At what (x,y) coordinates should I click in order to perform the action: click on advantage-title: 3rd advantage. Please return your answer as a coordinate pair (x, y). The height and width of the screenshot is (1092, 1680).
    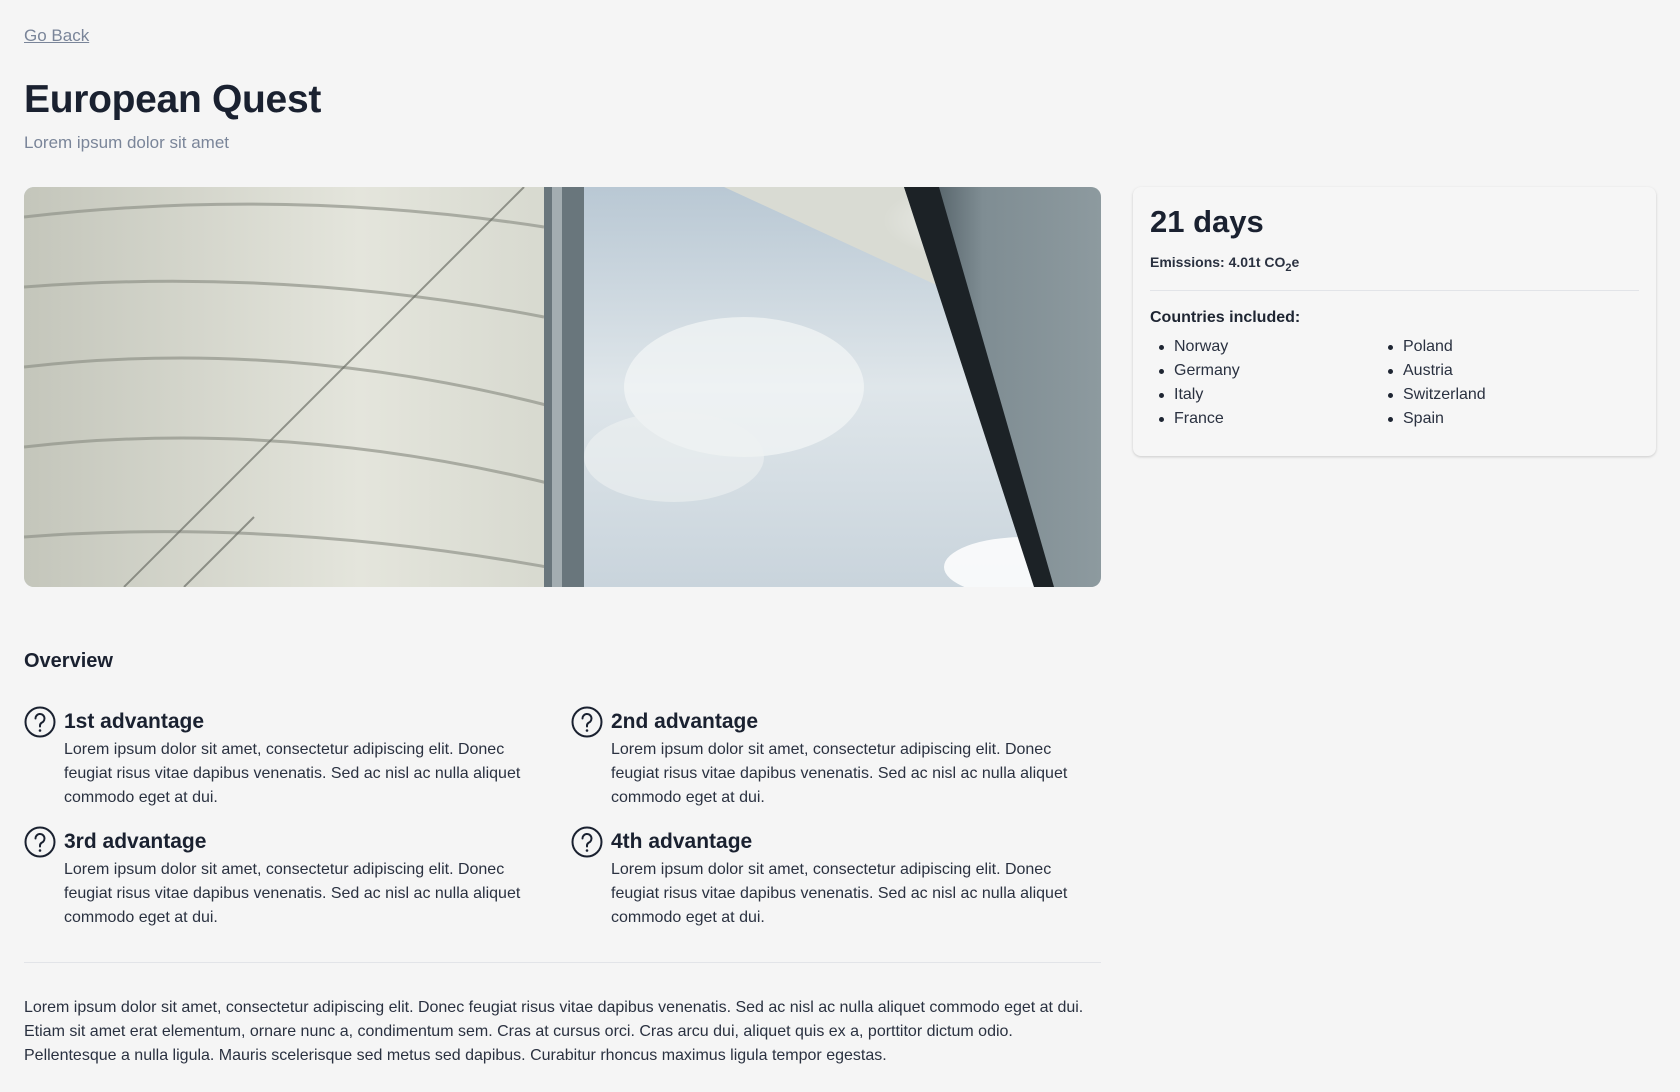
    Looking at the image, I should click on (135, 841).